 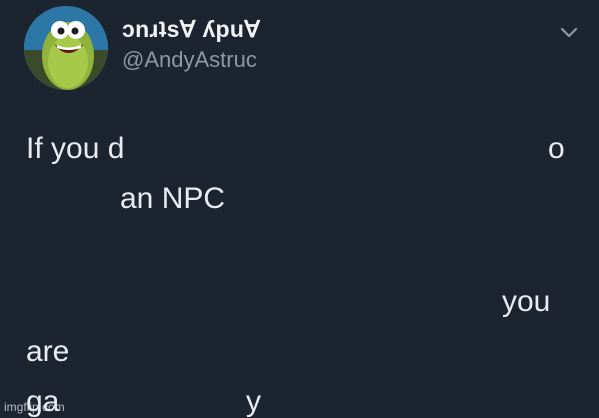 What do you see at coordinates (189, 60) in the screenshot?
I see `user-handle: @AndyAstruc` at bounding box center [189, 60].